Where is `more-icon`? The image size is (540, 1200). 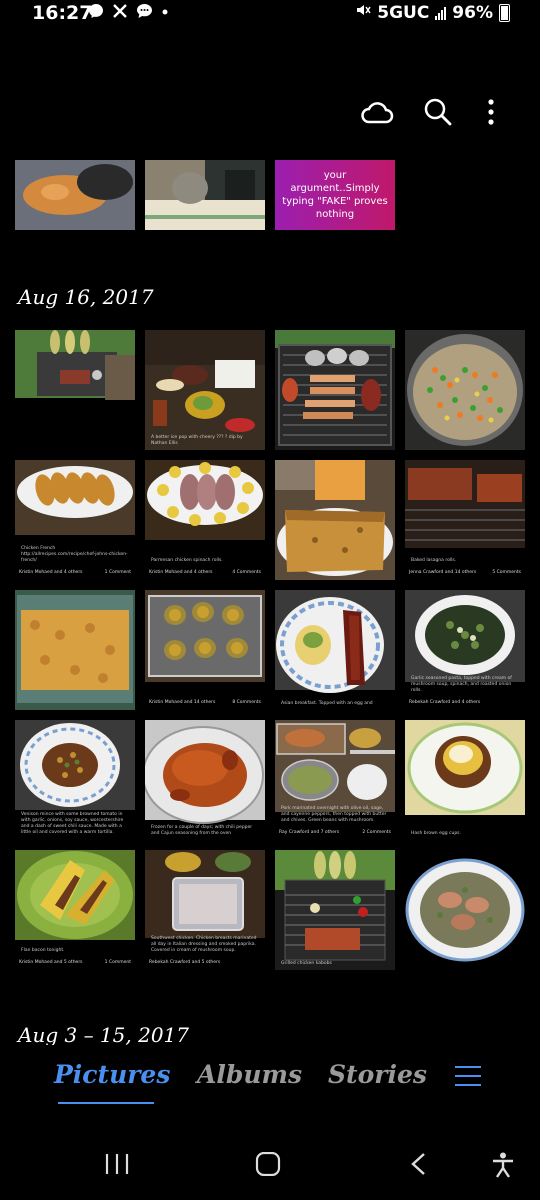
more-icon is located at coordinates (491, 112).